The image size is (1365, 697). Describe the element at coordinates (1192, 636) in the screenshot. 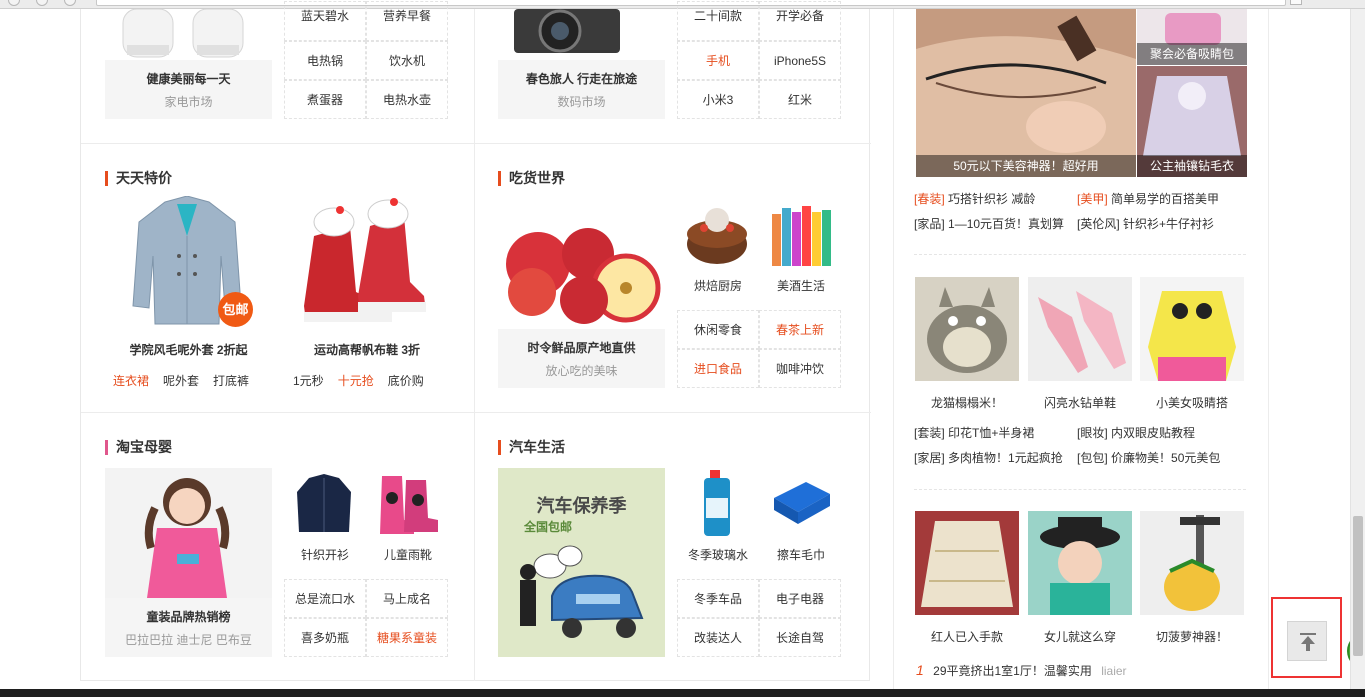

I see `pic-caption: 切菠萝神器！` at that location.